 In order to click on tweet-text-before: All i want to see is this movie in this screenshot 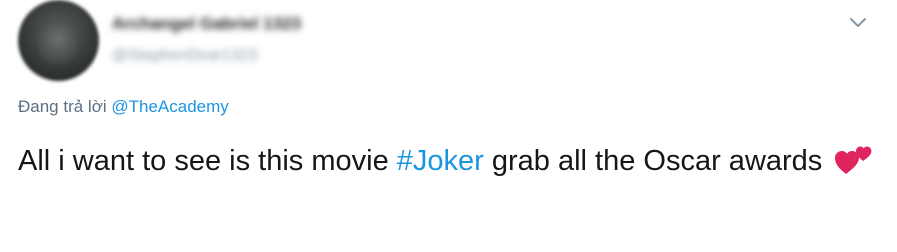, I will do `click(207, 161)`.